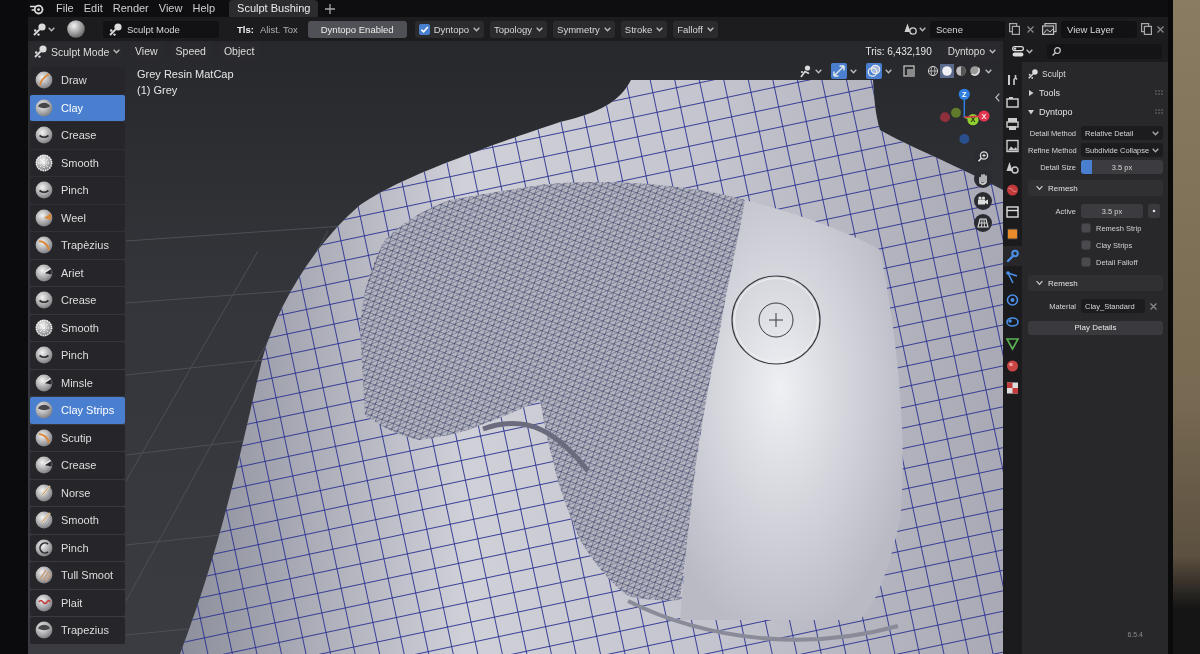 This screenshot has height=654, width=1200. Describe the element at coordinates (983, 223) in the screenshot. I see `grid-icon` at that location.